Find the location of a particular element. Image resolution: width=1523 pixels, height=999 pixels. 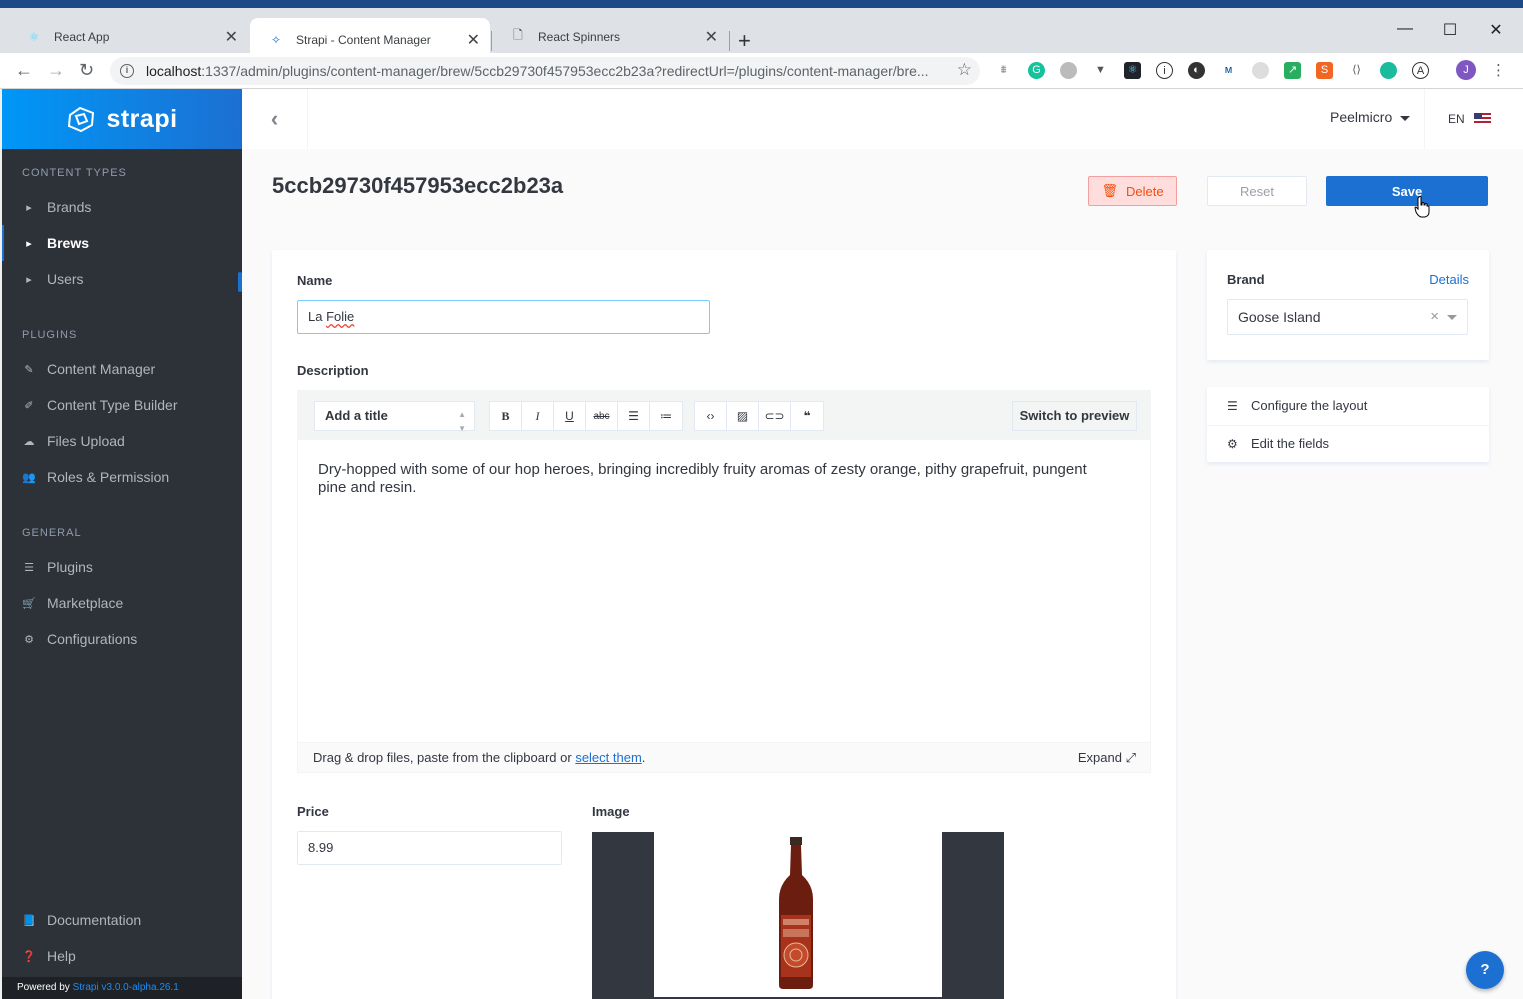

reload-icon: ↻ is located at coordinates (86, 70).